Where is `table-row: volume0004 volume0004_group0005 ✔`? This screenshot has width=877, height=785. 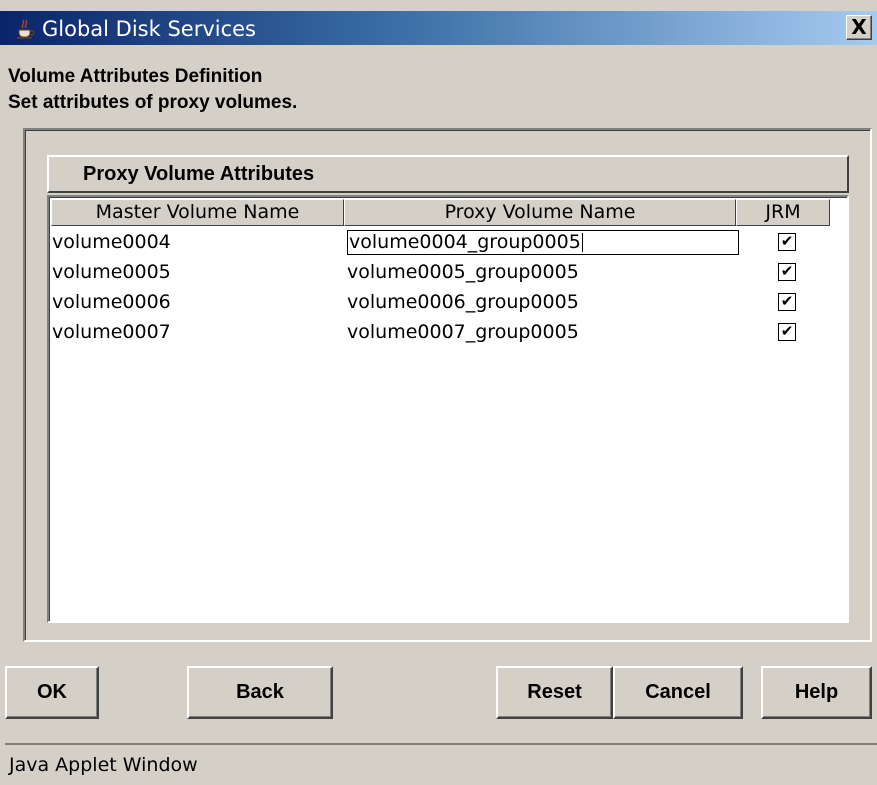 table-row: volume0004 volume0004_group0005 ✔ is located at coordinates (440, 242).